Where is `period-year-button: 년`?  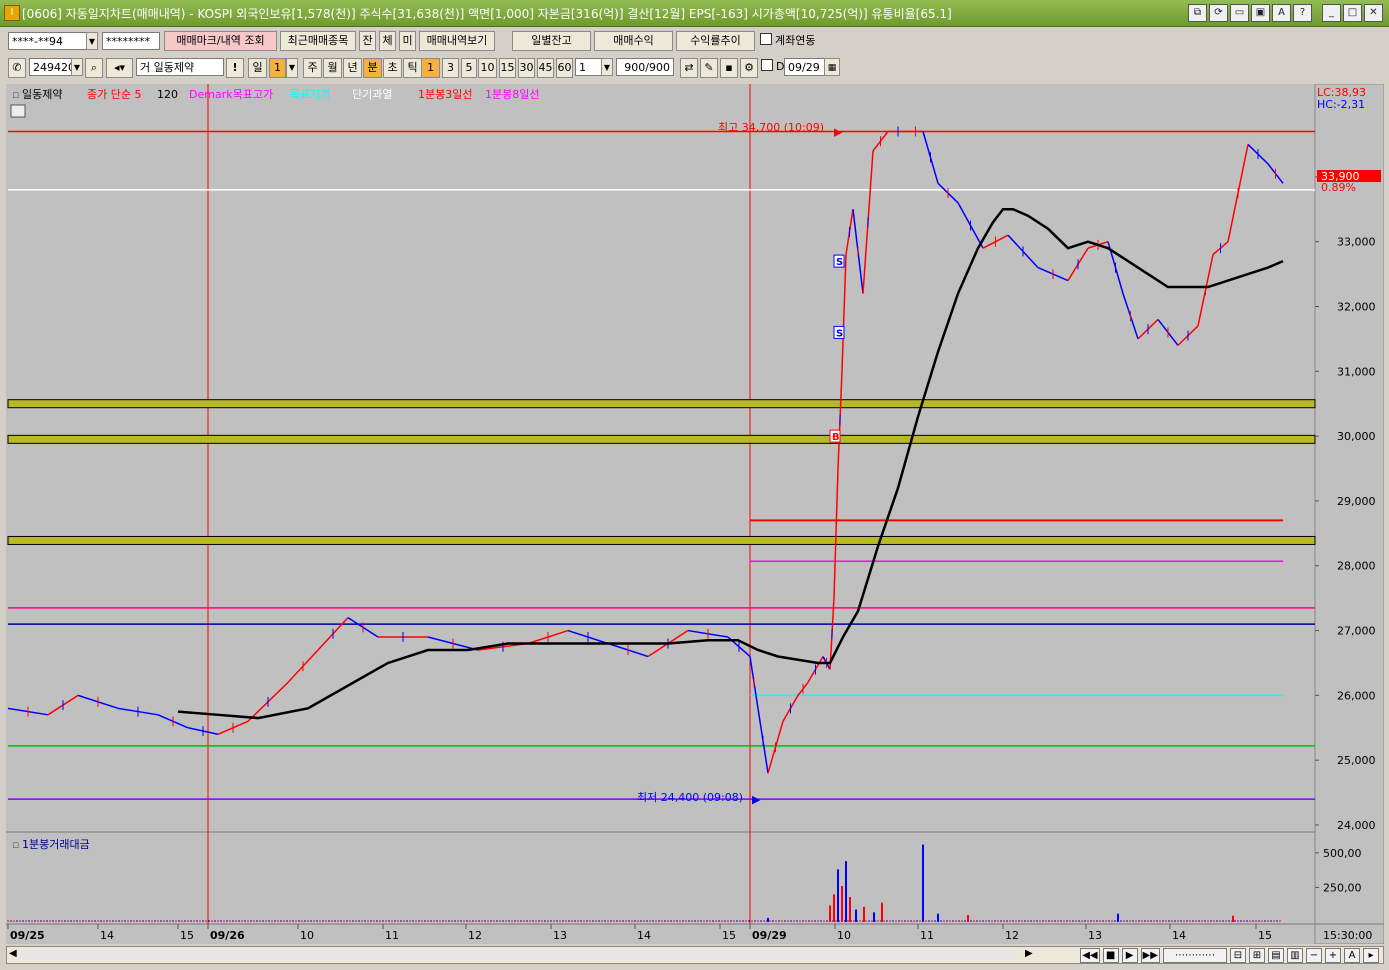 period-year-button: 년 is located at coordinates (352, 68).